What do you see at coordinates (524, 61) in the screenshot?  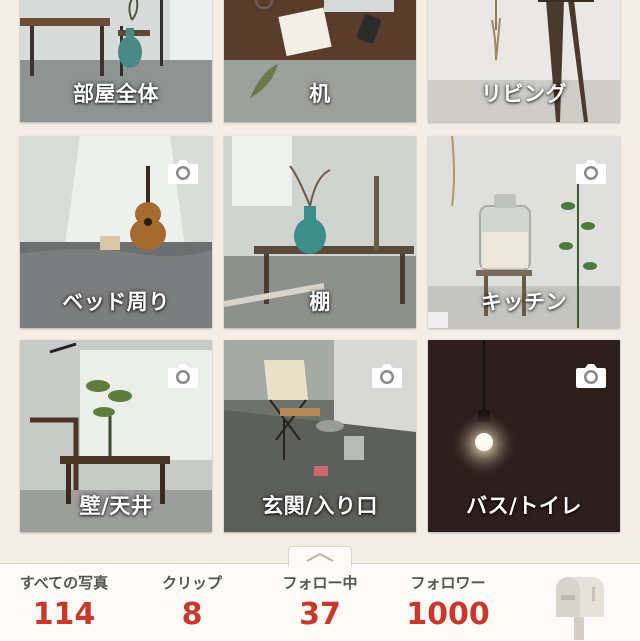 I see `category-tile-living: リビング` at bounding box center [524, 61].